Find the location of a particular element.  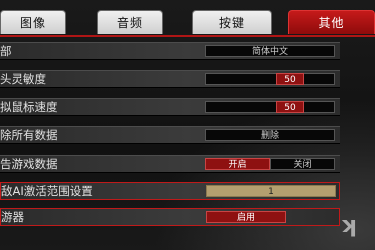

setting-label-delete-data: 除所有数据 is located at coordinates (29, 135).